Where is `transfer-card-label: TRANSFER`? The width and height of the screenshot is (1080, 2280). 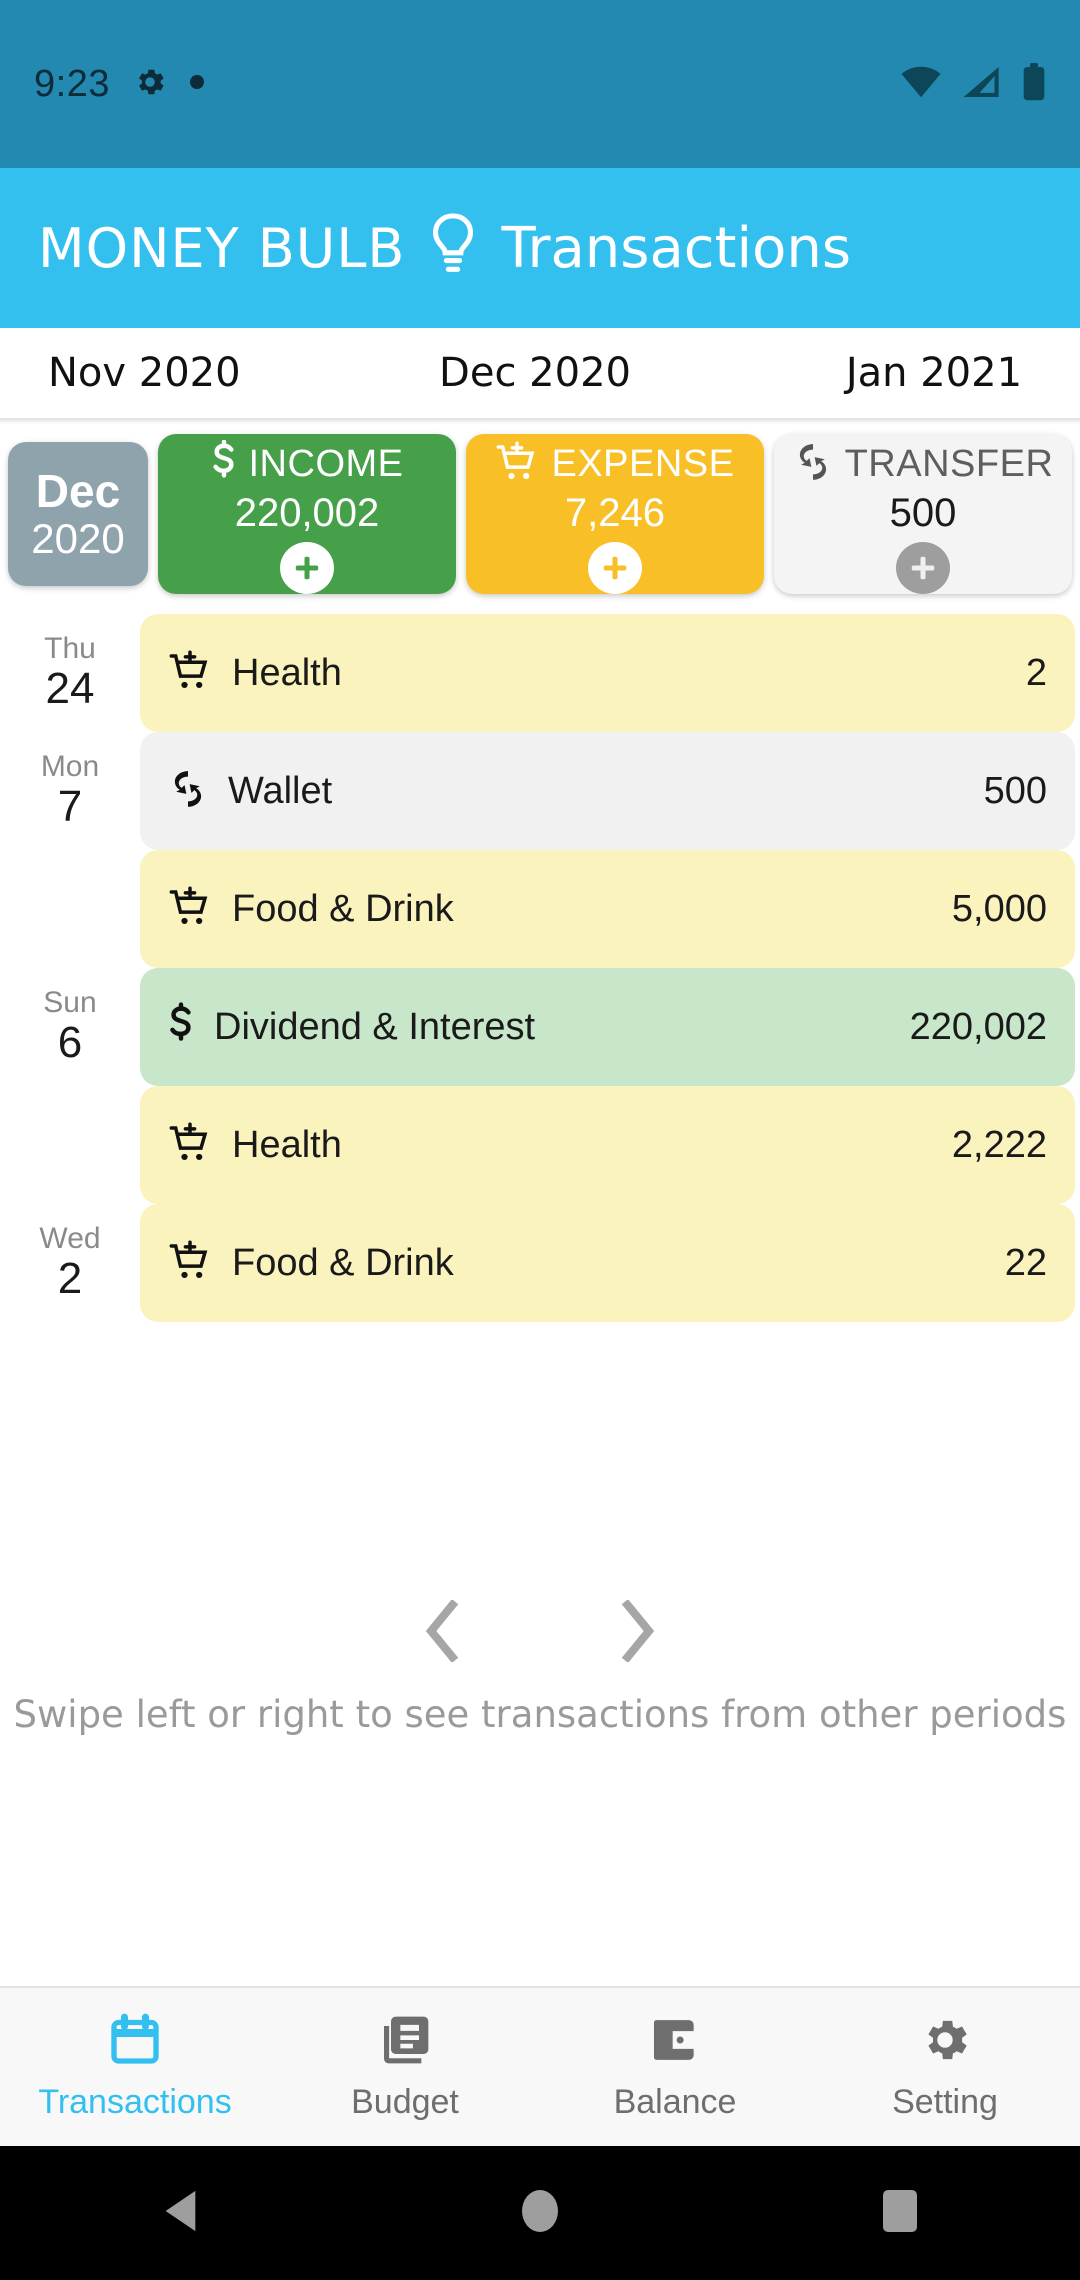 transfer-card-label: TRANSFER is located at coordinates (949, 464).